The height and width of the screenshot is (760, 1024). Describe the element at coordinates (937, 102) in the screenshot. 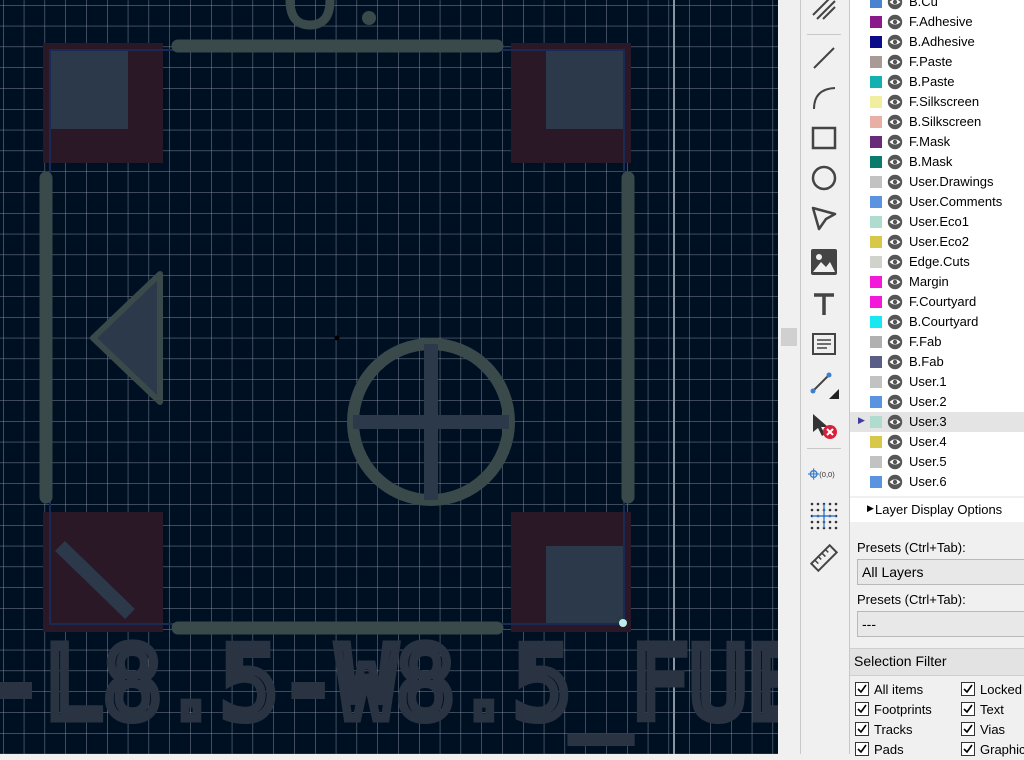

I see `layer-row: F.Silkscreen` at that location.